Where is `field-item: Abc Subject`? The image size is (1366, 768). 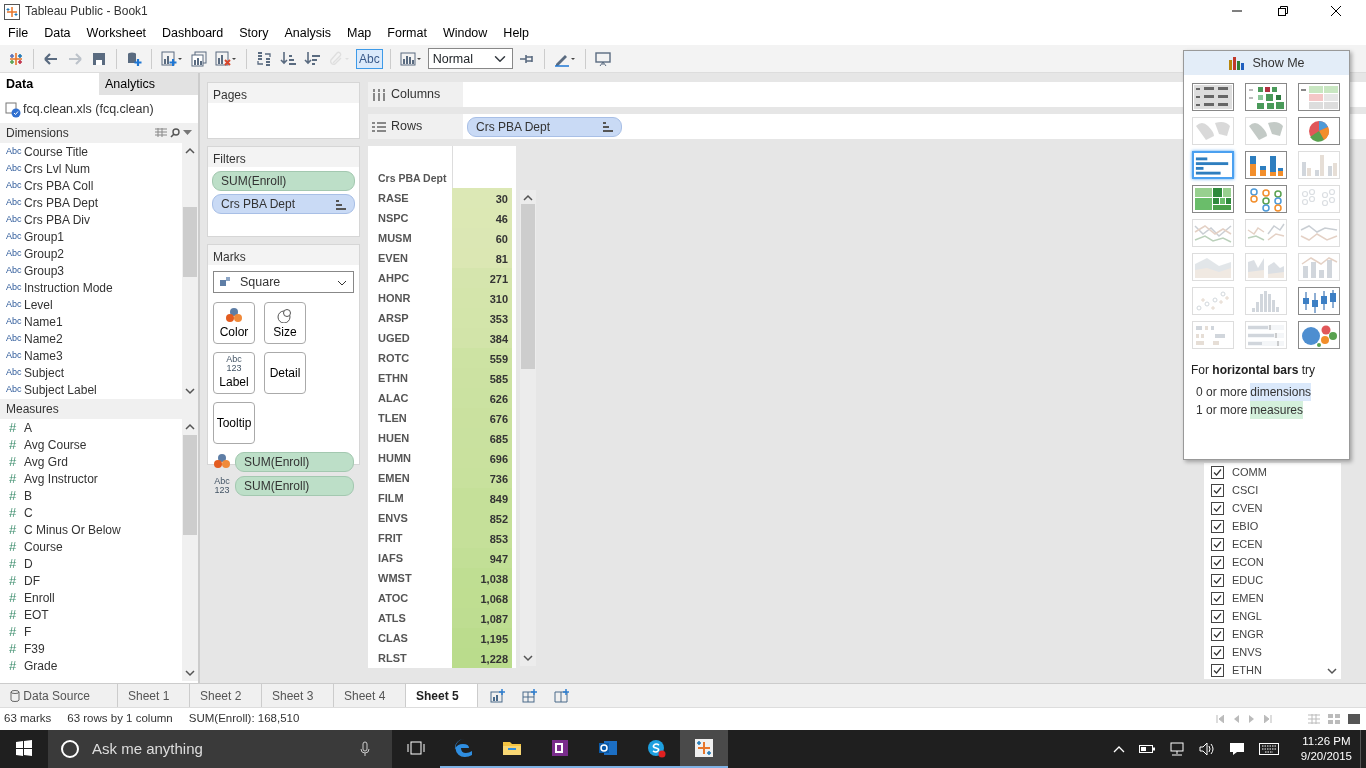
field-item: Abc Subject is located at coordinates (91, 372).